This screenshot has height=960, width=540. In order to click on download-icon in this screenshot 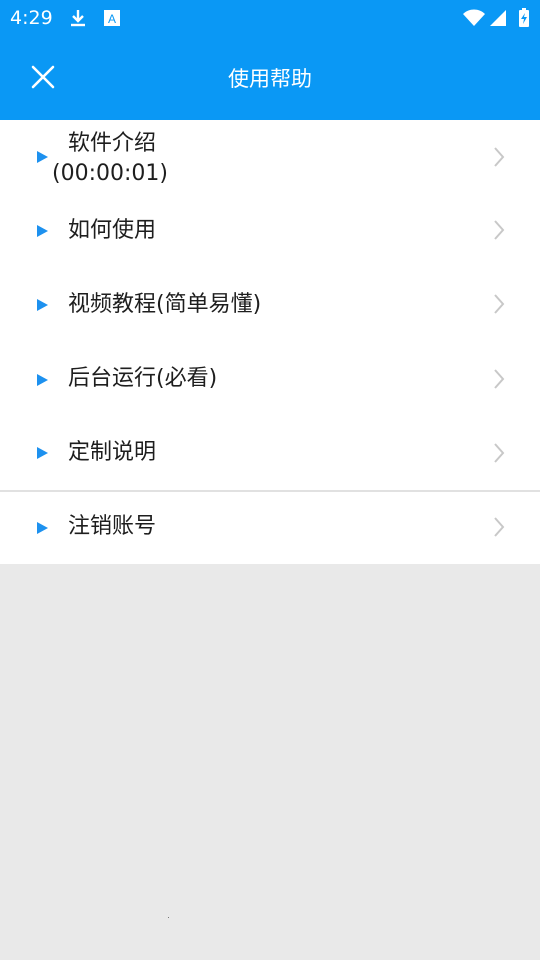, I will do `click(78, 18)`.